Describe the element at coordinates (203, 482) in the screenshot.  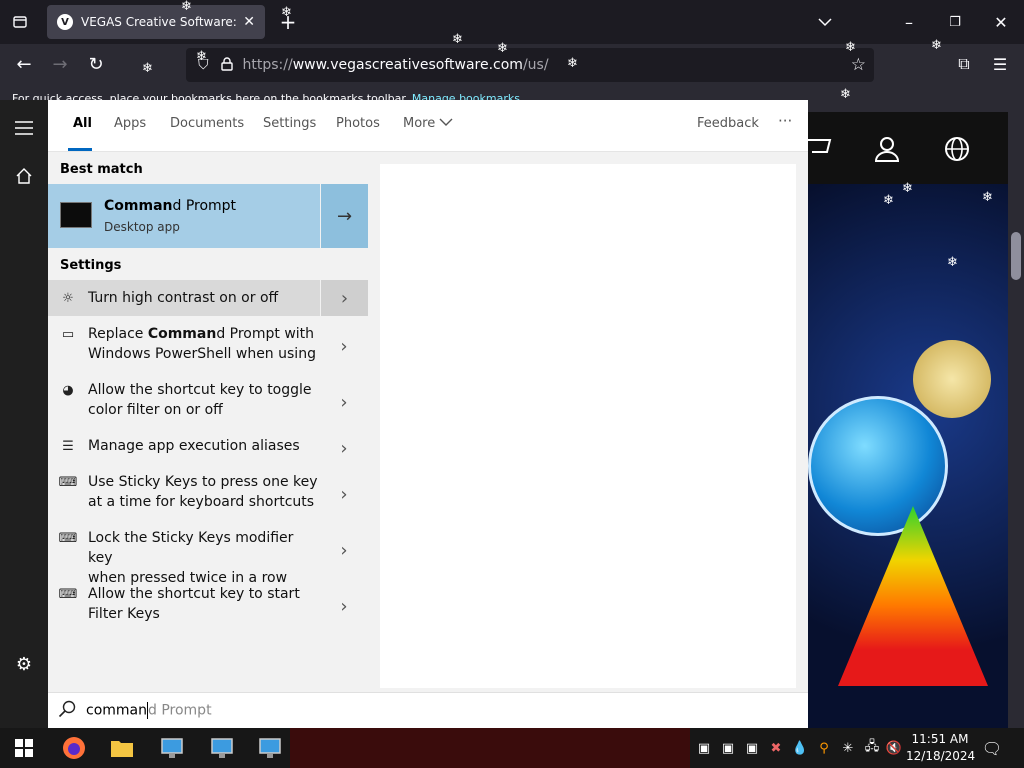
I see `result-text: Use Sticky Keys to press one key` at that location.